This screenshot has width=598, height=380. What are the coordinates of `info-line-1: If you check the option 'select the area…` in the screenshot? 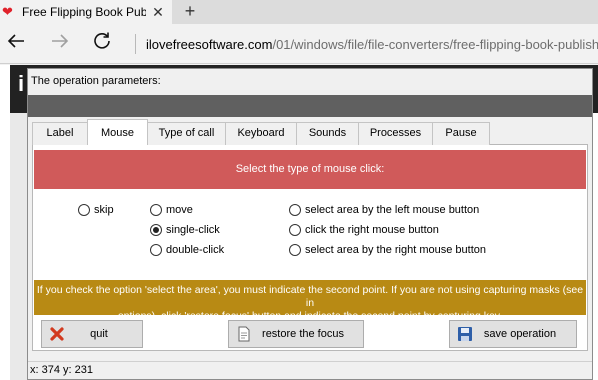 It's located at (310, 296).